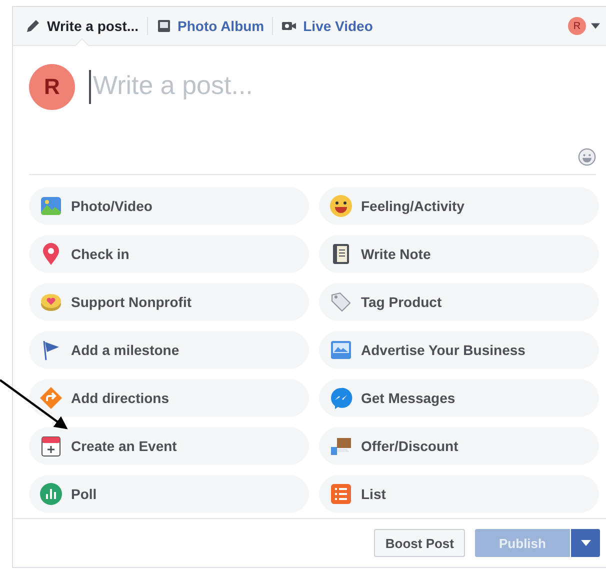  What do you see at coordinates (169, 494) in the screenshot?
I see `post-option: Poll` at bounding box center [169, 494].